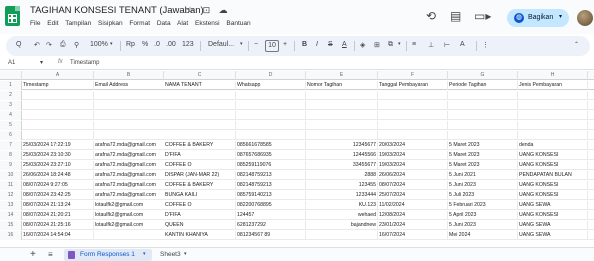 Image resolution: width=594 pixels, height=261 pixels. What do you see at coordinates (11, 165) in the screenshot?
I see `row-number: 9` at bounding box center [11, 165].